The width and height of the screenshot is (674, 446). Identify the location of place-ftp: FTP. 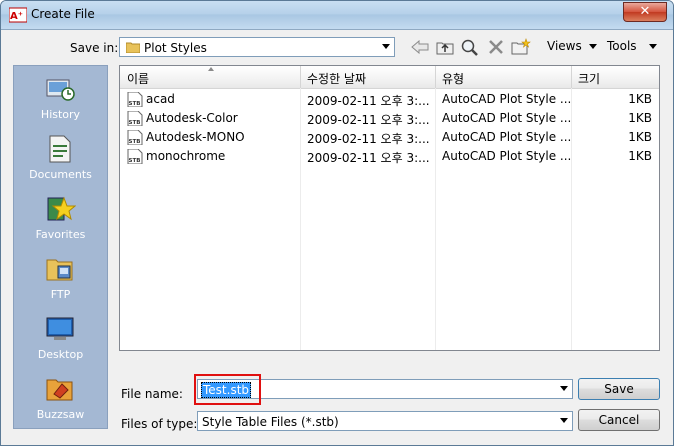
(60, 277).